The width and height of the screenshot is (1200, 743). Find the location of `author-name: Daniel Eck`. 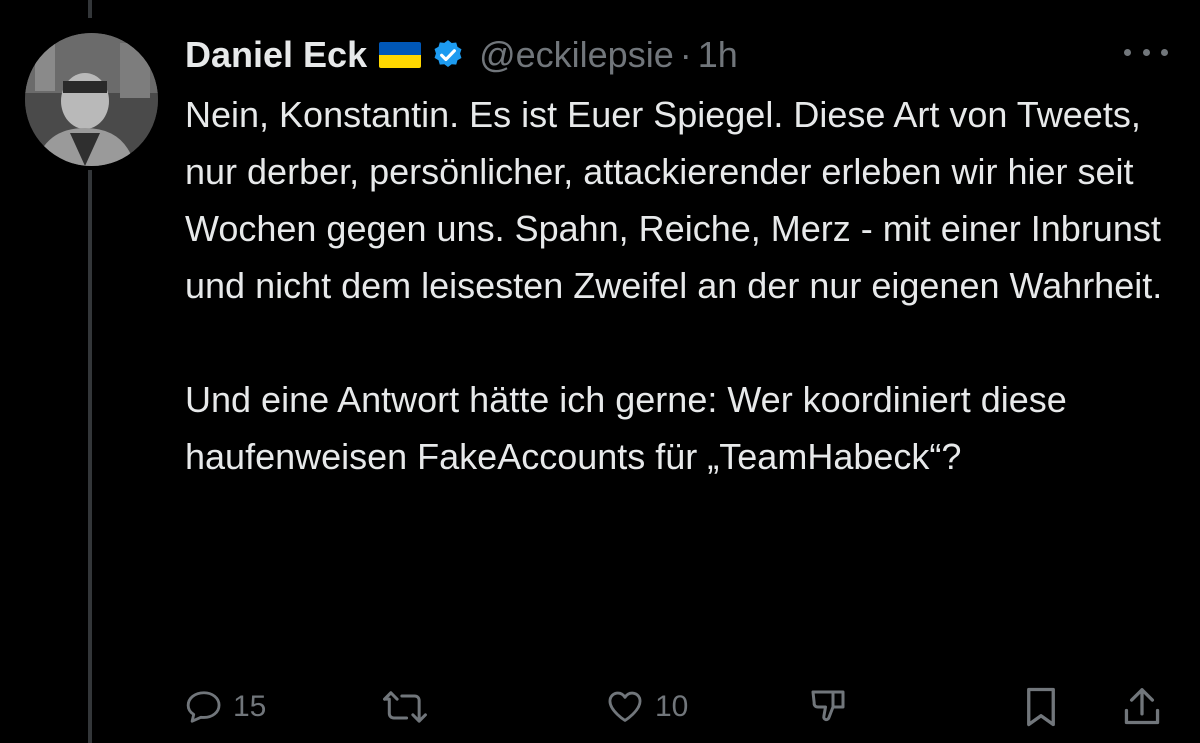

author-name: Daniel Eck is located at coordinates (276, 55).